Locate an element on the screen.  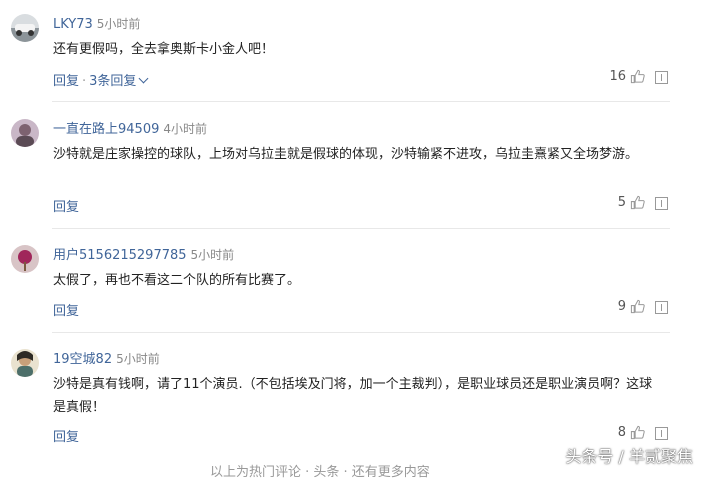
like-count: 5 is located at coordinates (621, 202).